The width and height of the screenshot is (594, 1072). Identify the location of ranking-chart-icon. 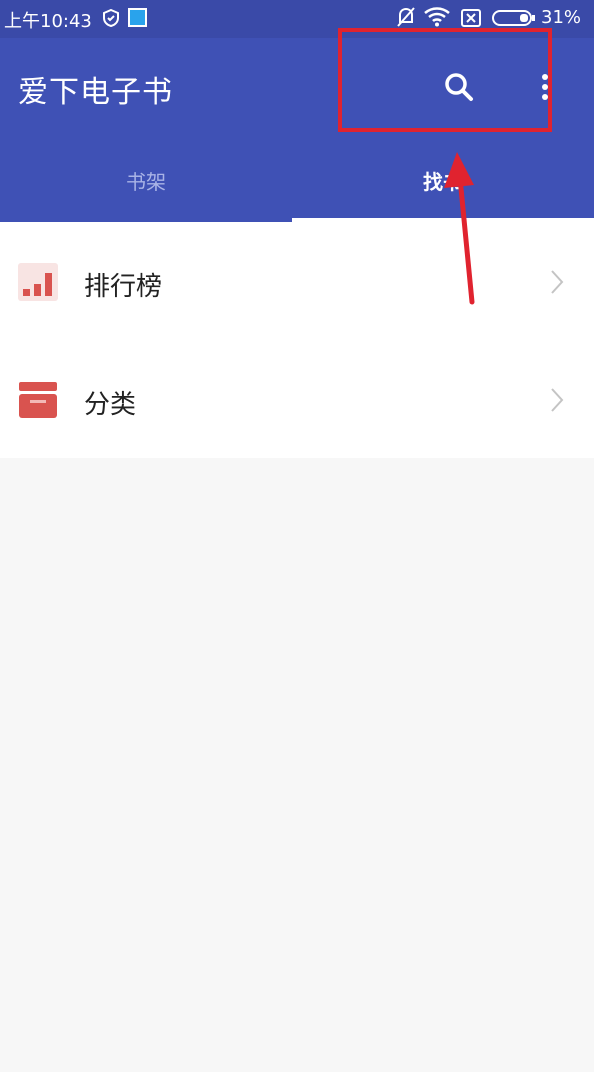
(38, 282).